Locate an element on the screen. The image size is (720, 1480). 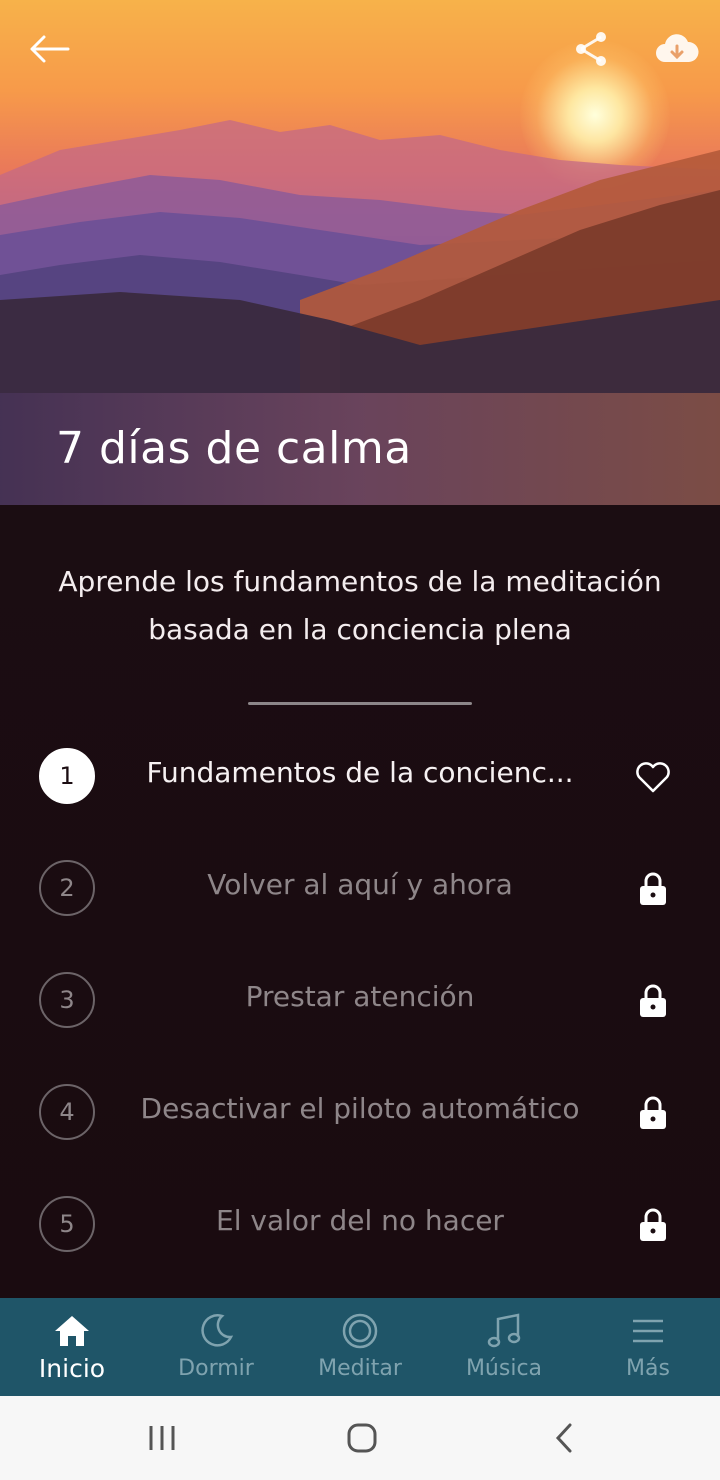
favorite-button is located at coordinates (653, 777).